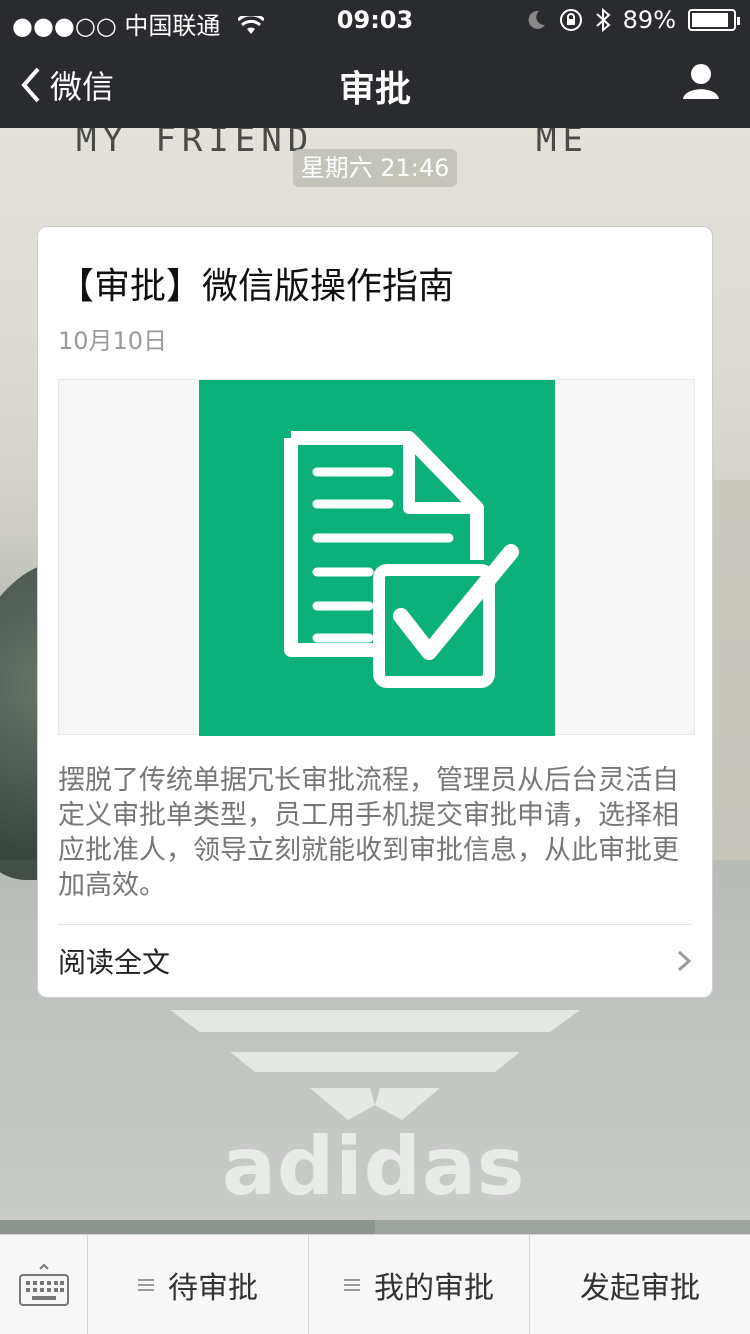 The image size is (750, 1334). I want to click on bottom-menu: 待审批 我的审批 发起审批, so click(375, 1284).